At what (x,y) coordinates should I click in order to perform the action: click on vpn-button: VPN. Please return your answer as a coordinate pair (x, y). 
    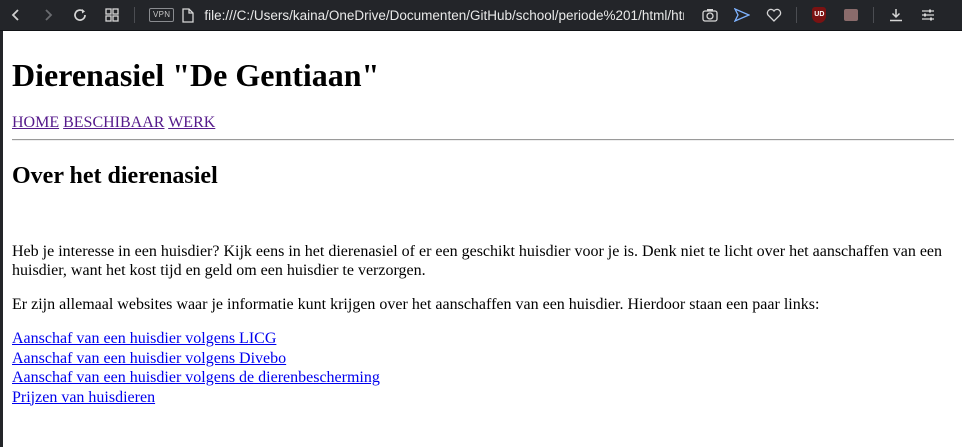
    Looking at the image, I should click on (162, 15).